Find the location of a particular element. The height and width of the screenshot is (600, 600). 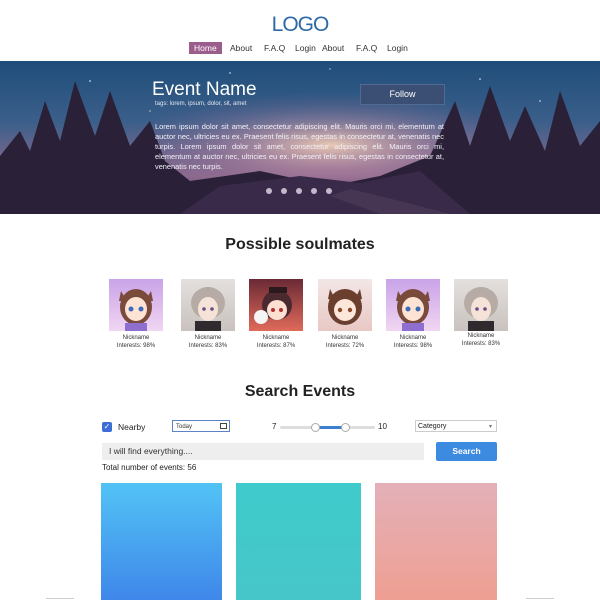

check-icon: ✓ is located at coordinates (107, 426).